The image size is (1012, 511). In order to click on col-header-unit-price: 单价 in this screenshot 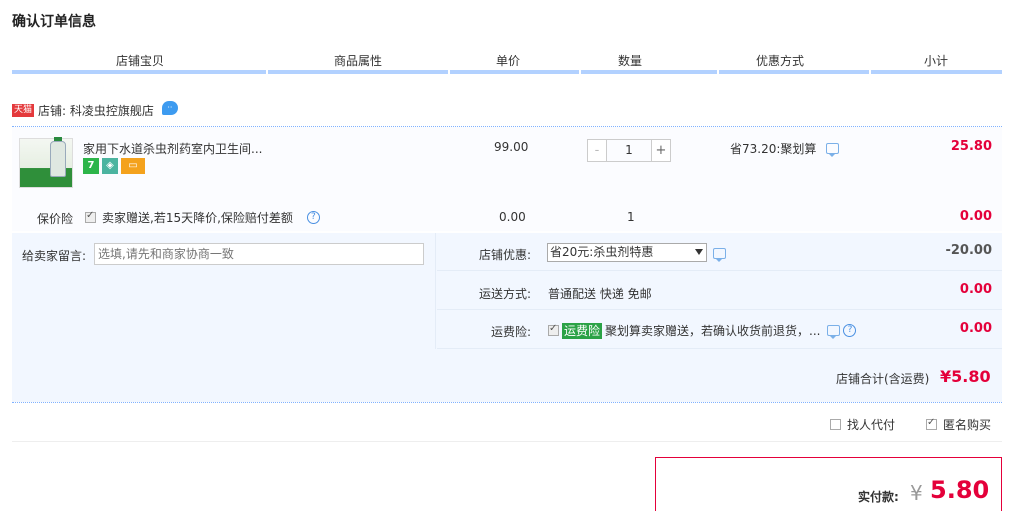, I will do `click(507, 61)`.